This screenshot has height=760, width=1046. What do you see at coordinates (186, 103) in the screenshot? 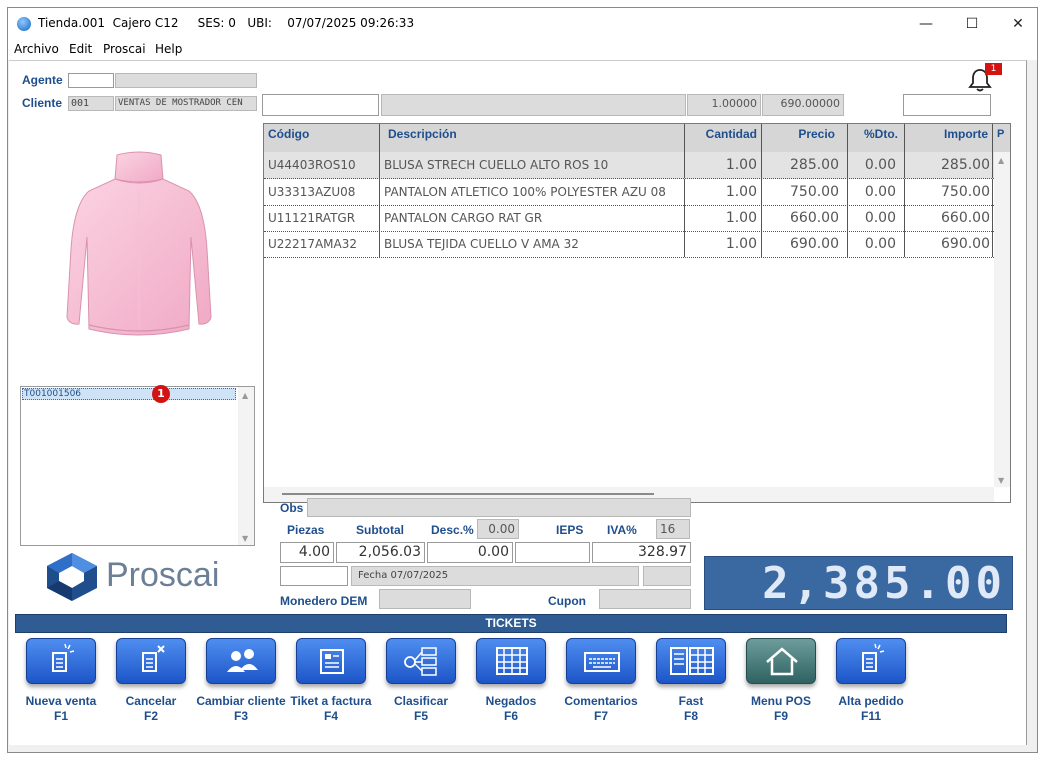
I see `cliente-name-field: VENTAS DE MOSTRADOR CEN` at bounding box center [186, 103].